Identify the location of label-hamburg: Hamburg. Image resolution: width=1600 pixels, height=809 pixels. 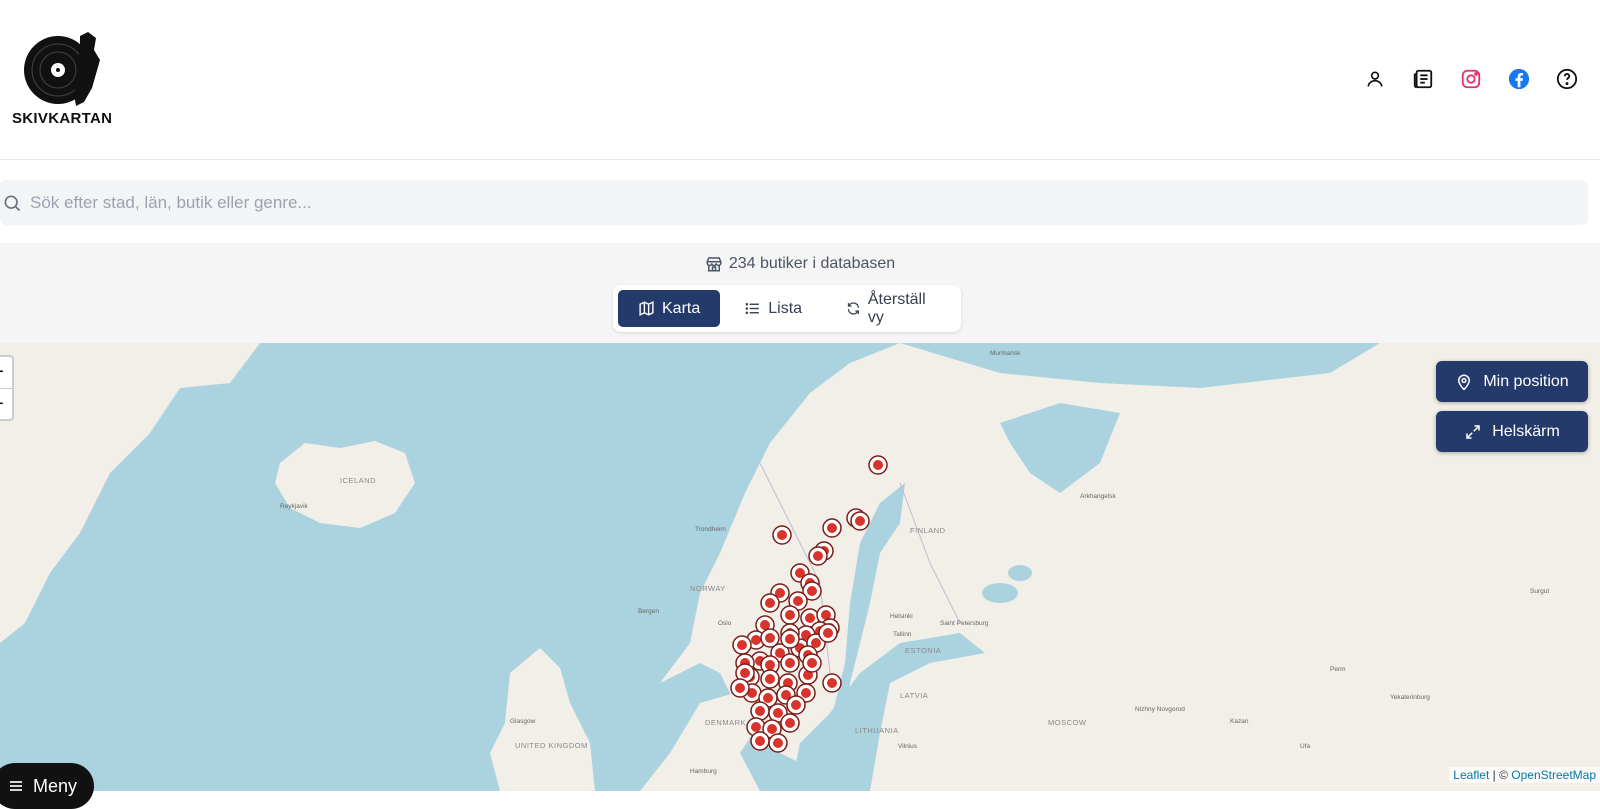
(703, 771).